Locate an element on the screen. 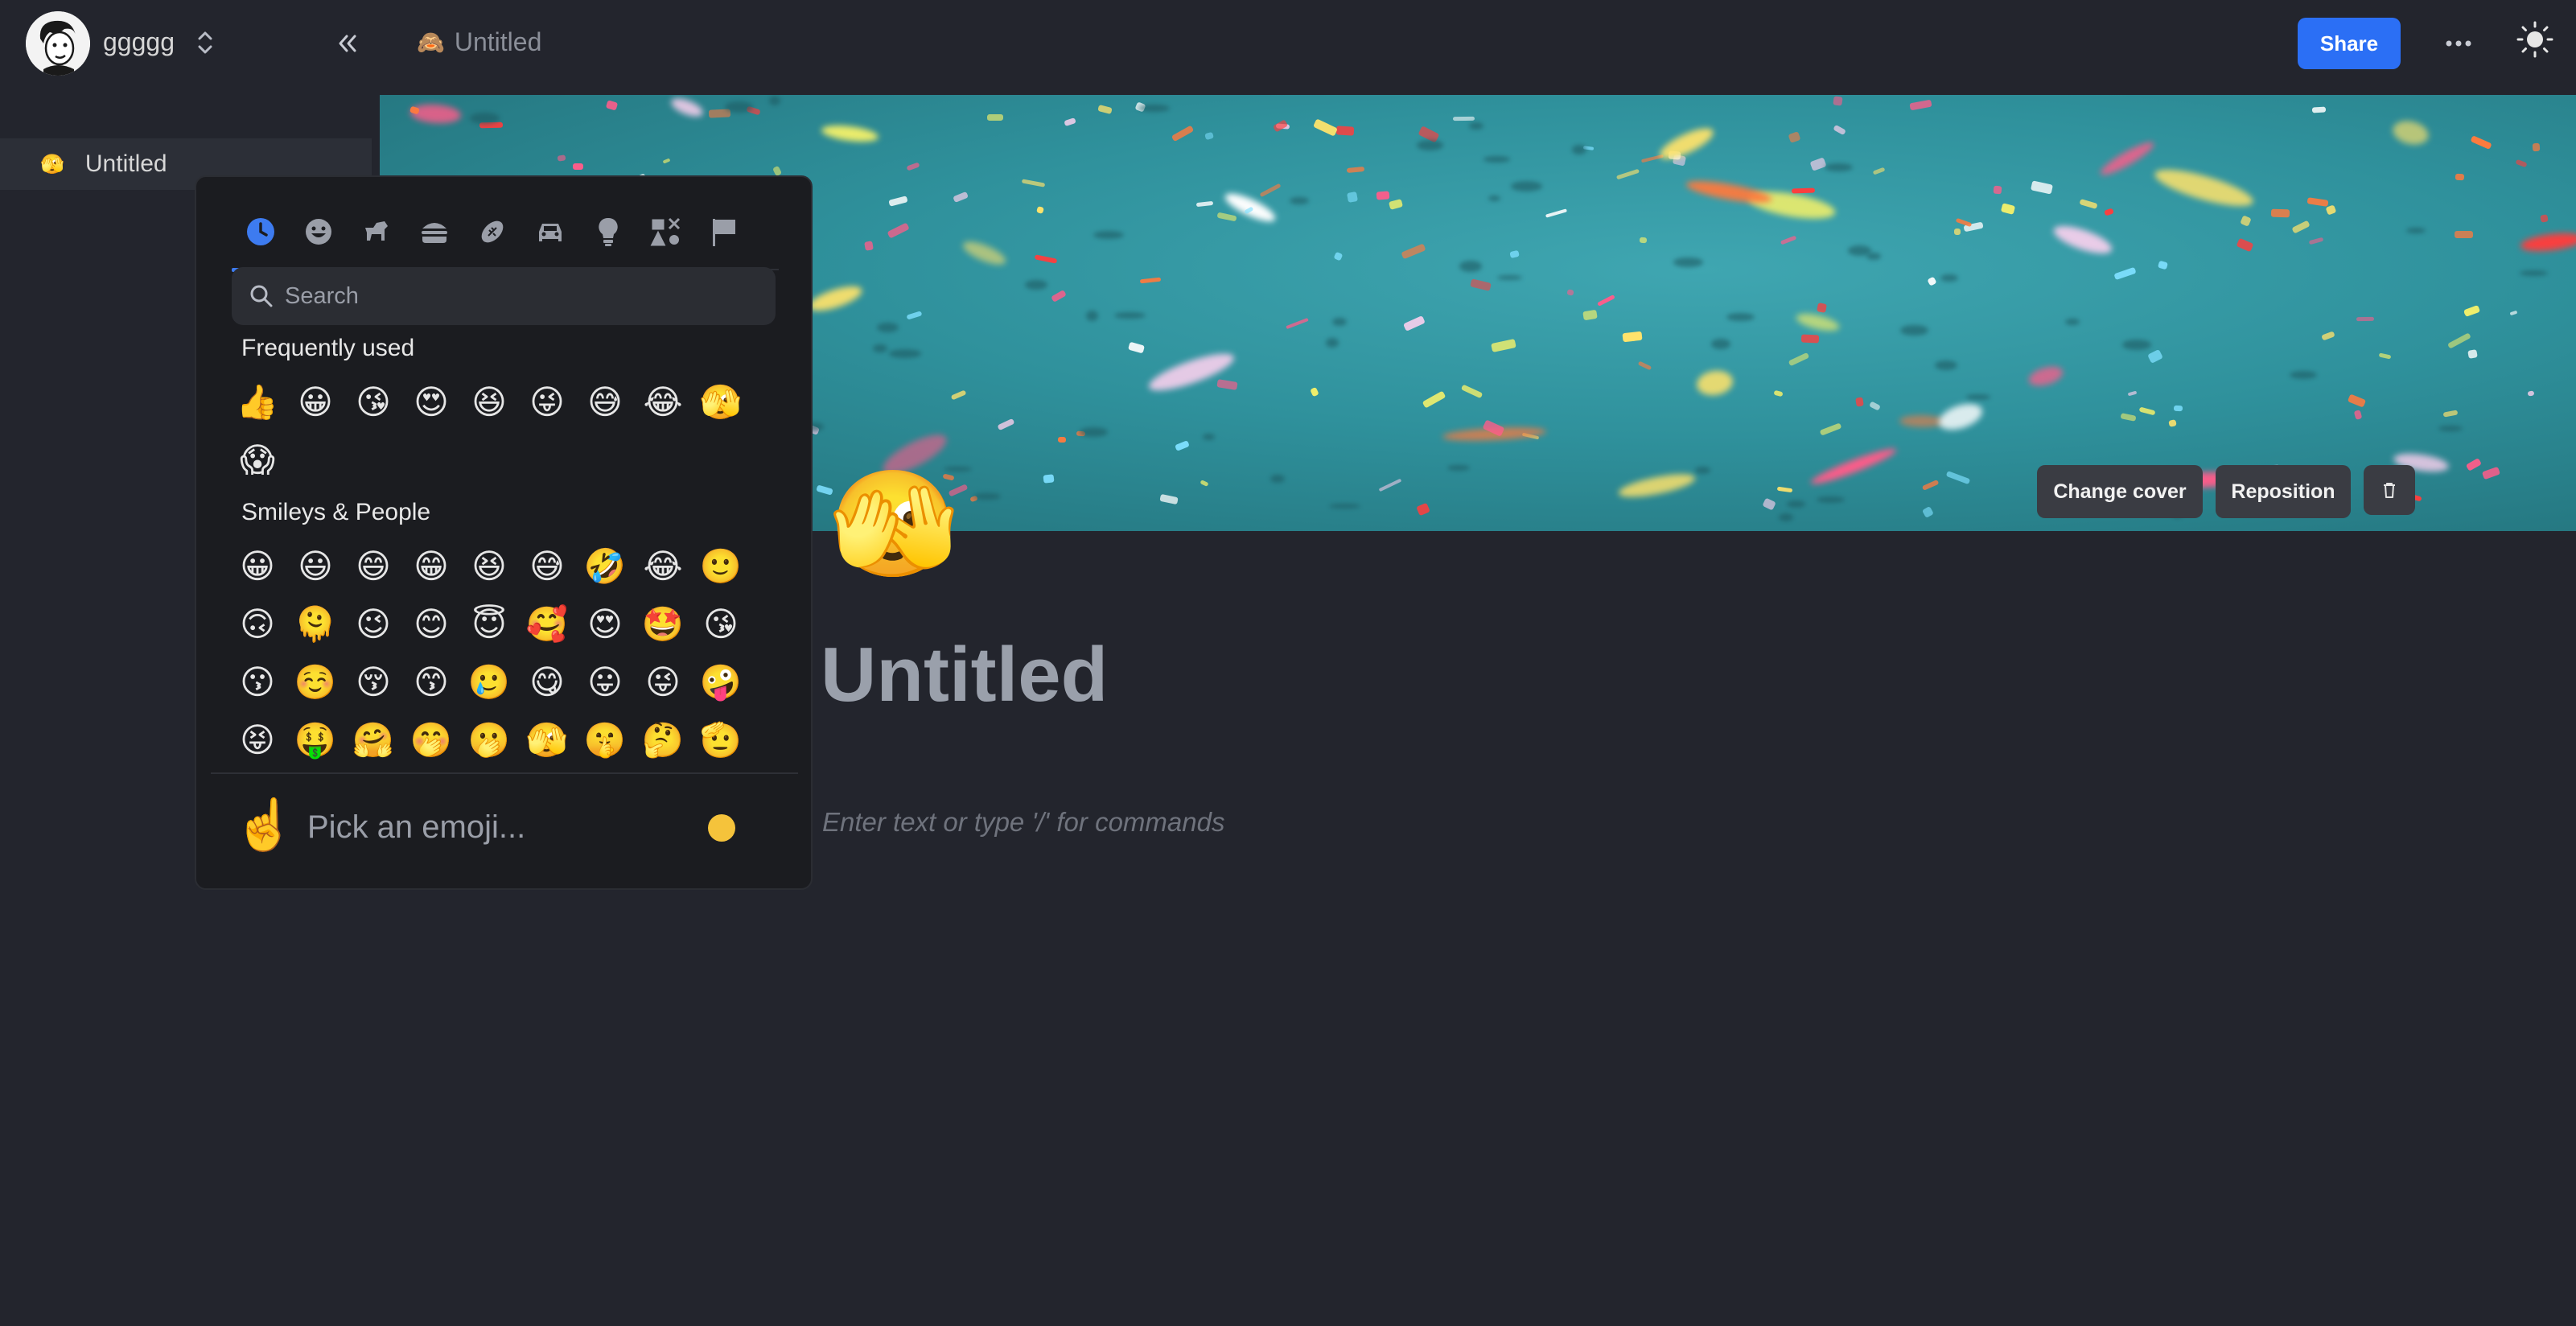 The width and height of the screenshot is (2576, 1326). emoji-option: 😋 is located at coordinates (547, 682).